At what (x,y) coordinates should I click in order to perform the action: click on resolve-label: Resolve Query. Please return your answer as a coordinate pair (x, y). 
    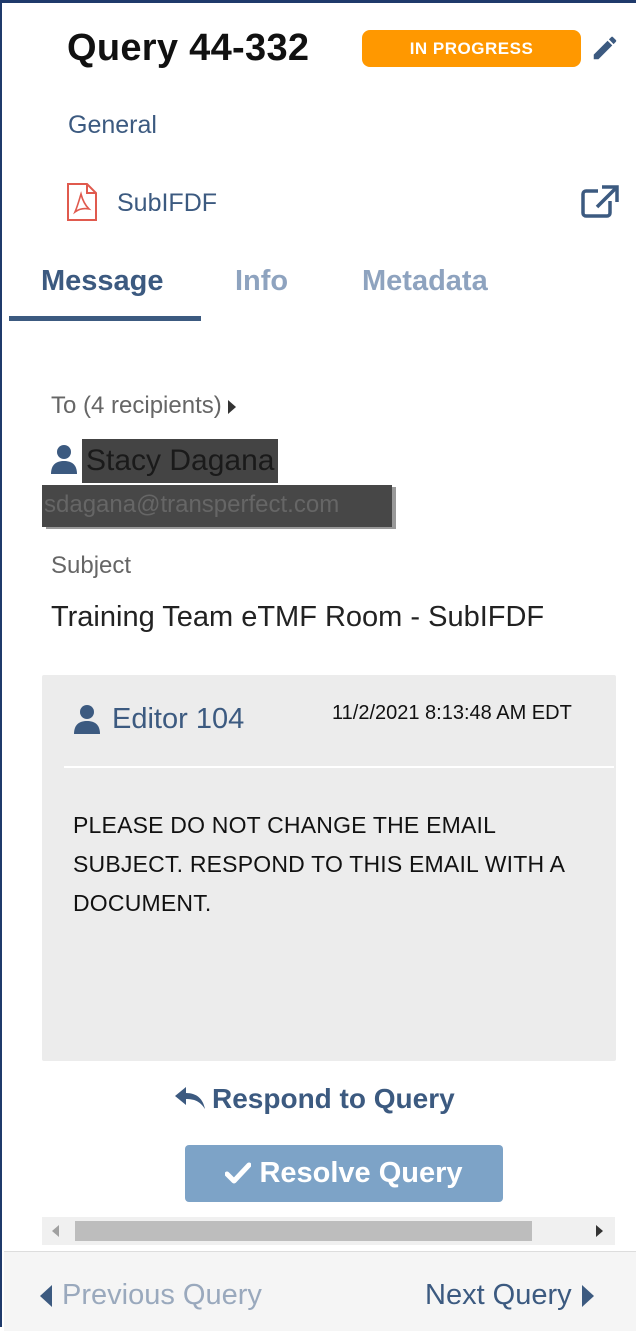
    Looking at the image, I should click on (361, 1173).